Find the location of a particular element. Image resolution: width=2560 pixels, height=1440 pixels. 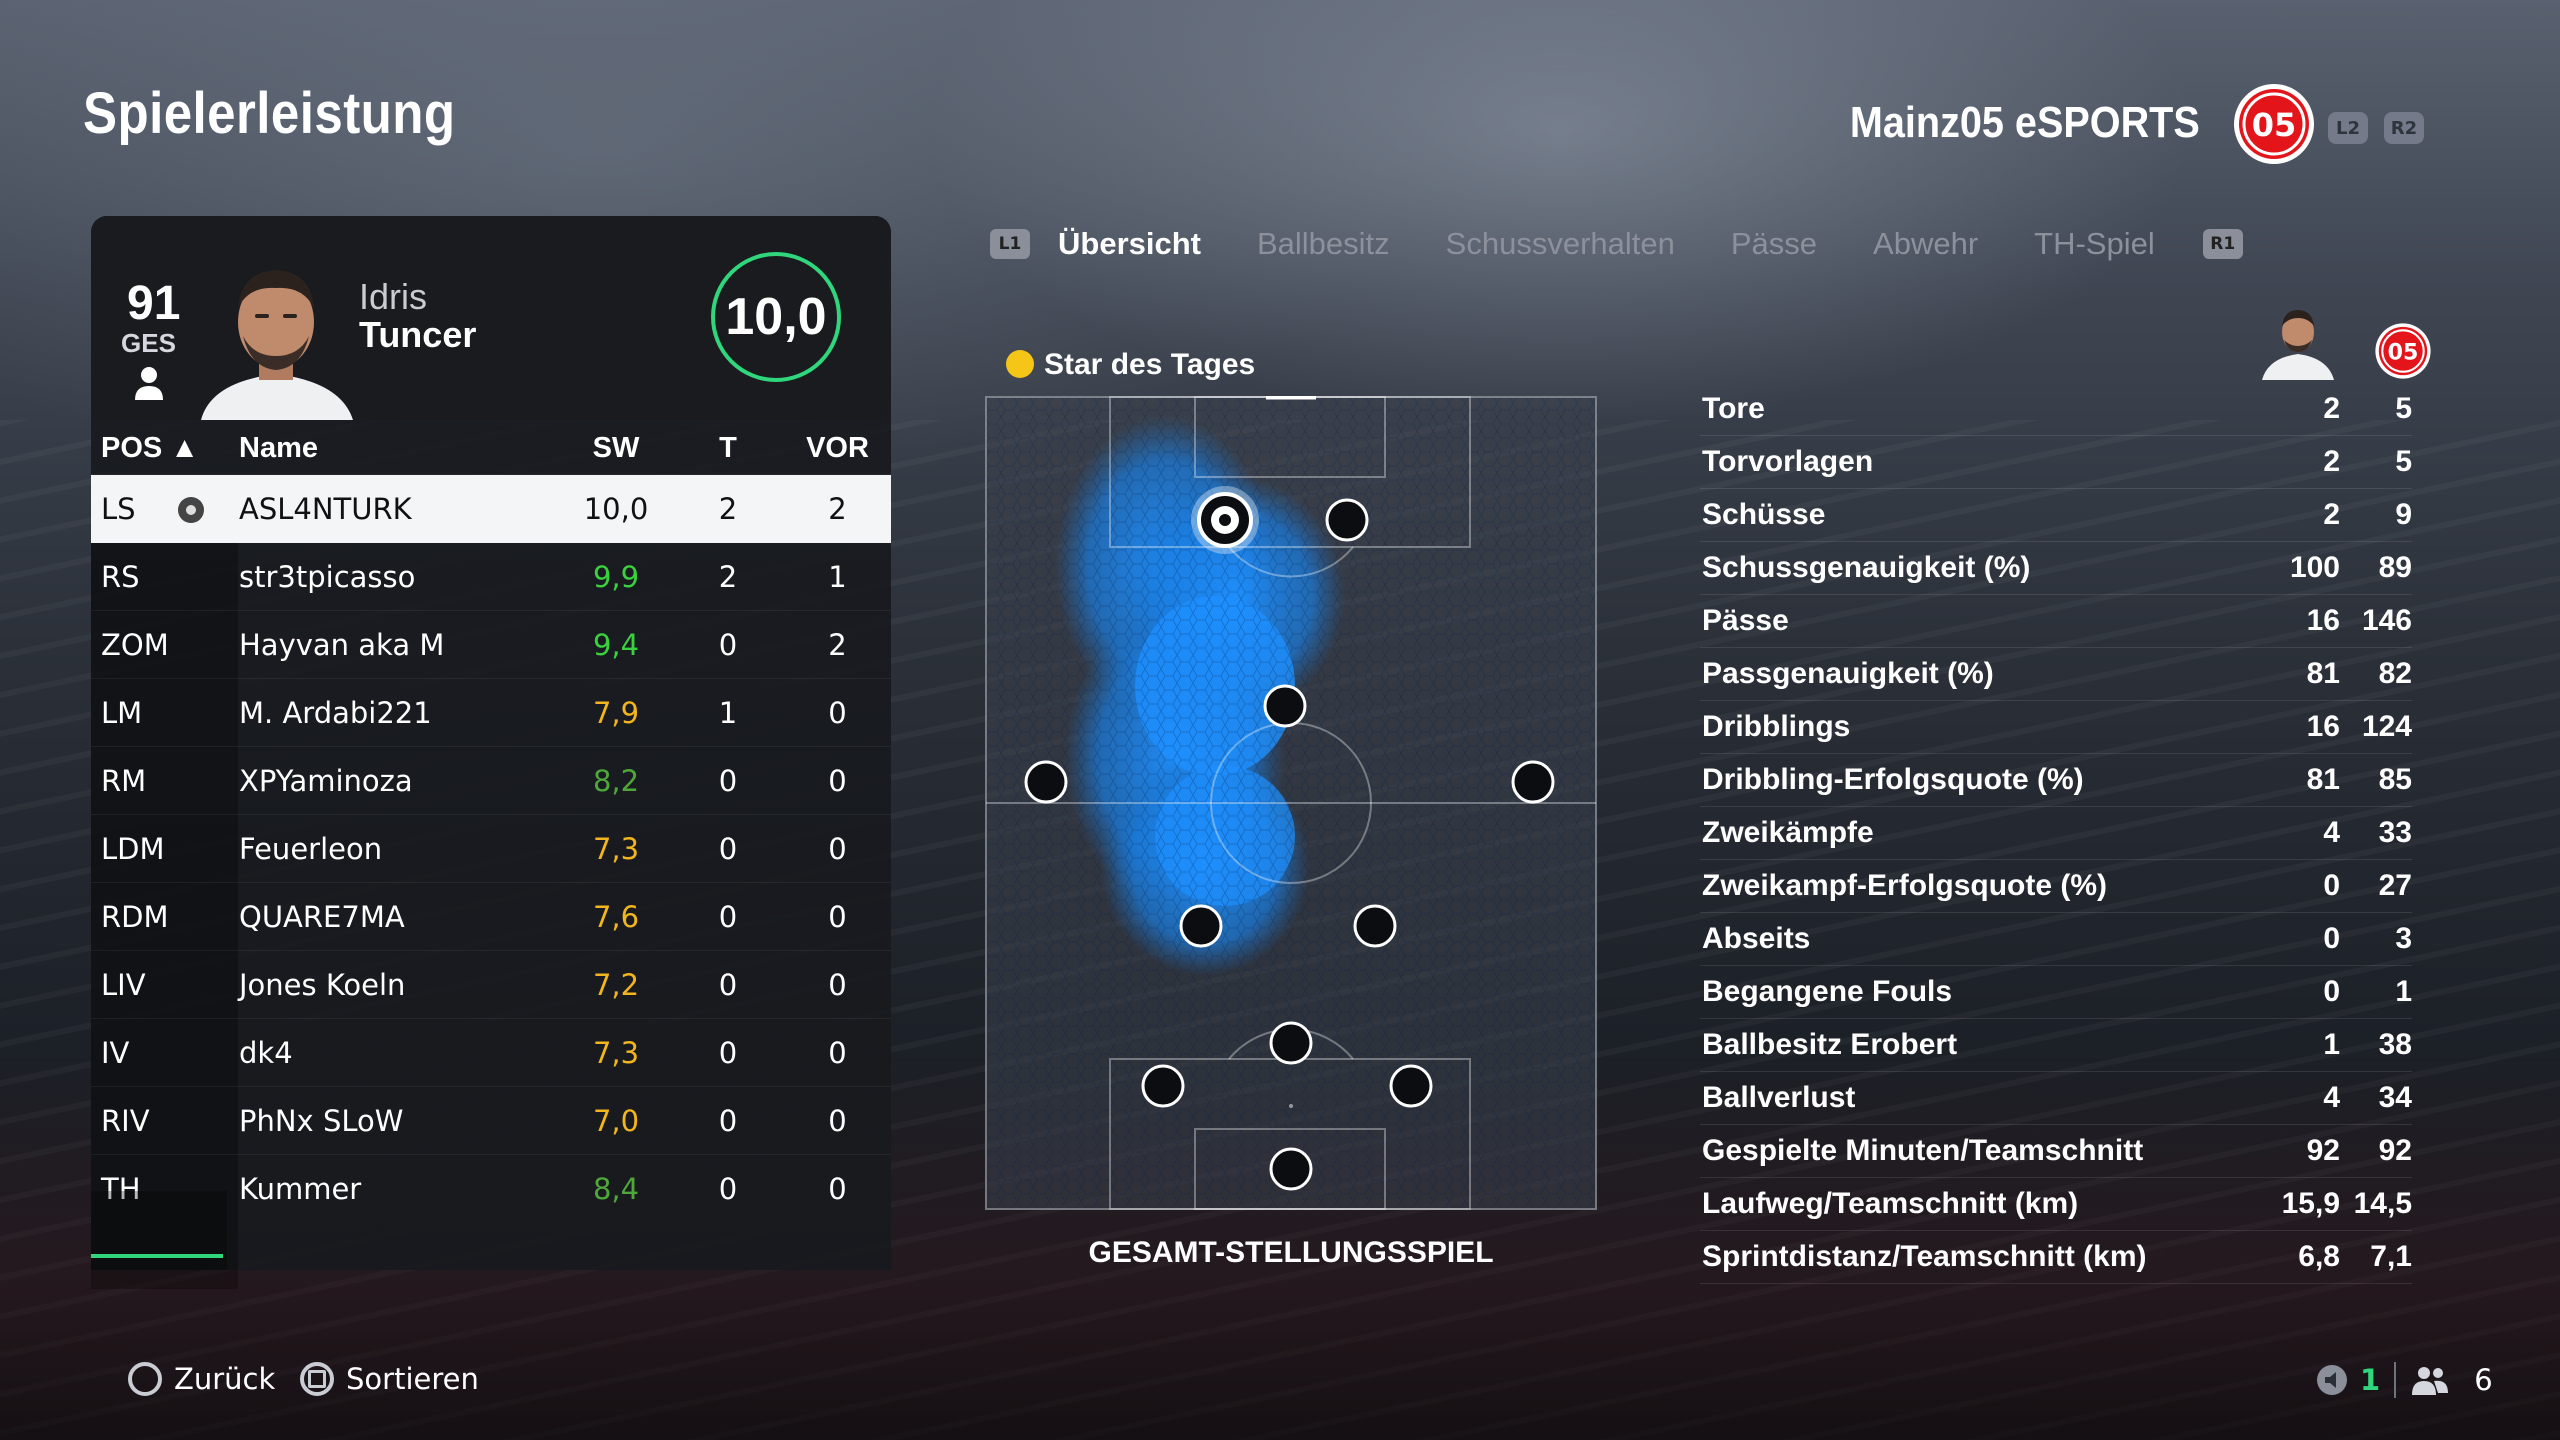

stat-row: Tore 2 5 is located at coordinates (2056, 409).